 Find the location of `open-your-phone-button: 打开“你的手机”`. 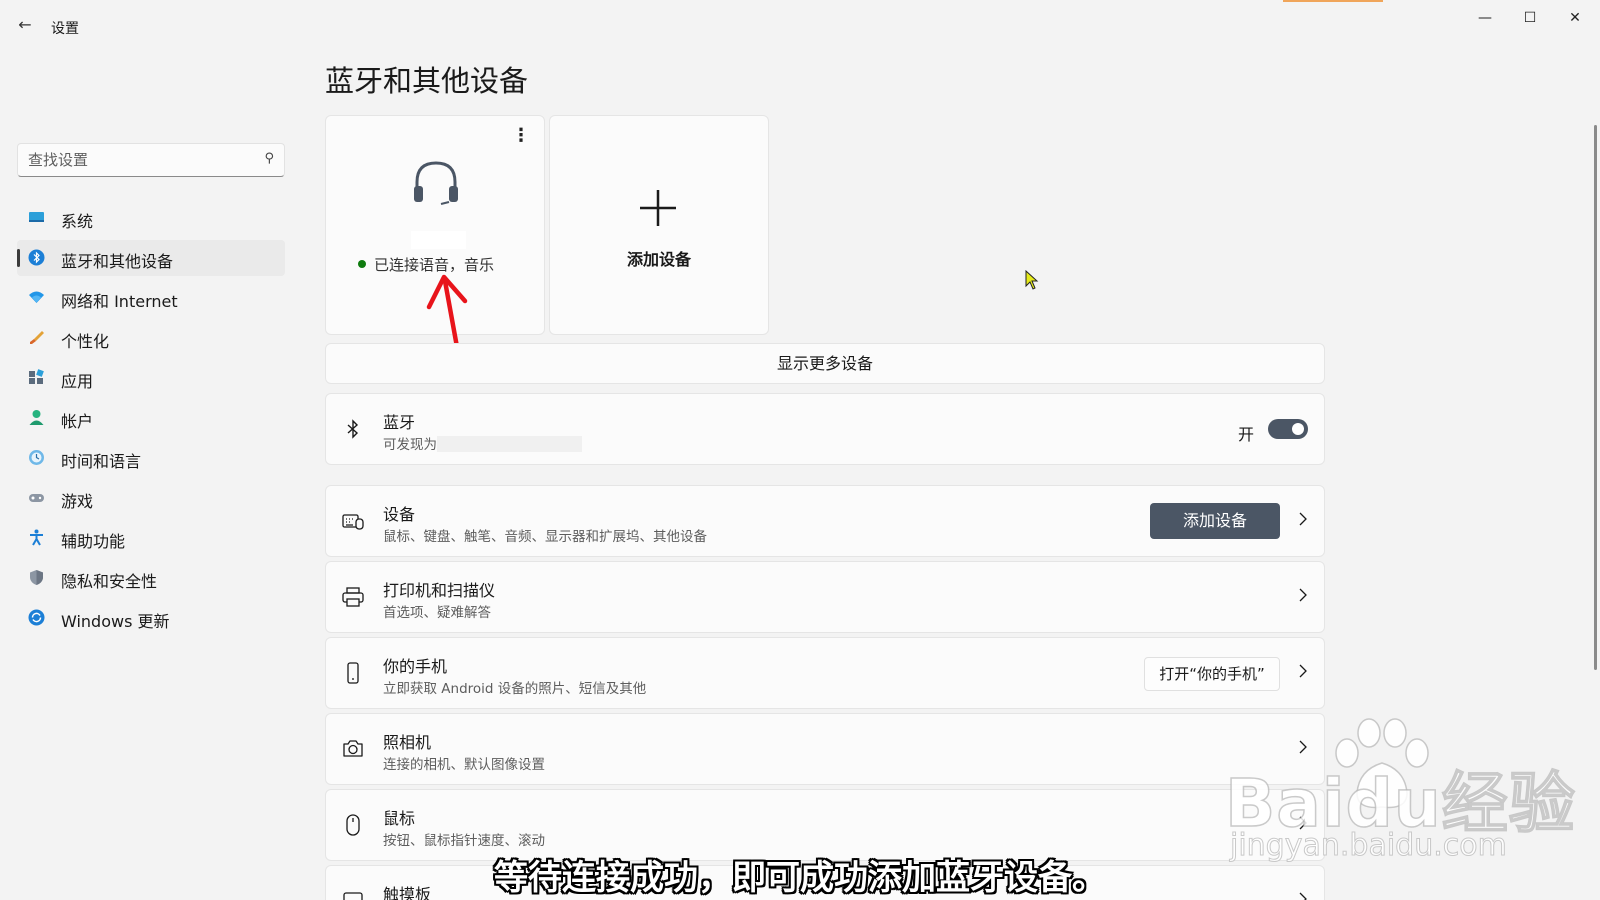

open-your-phone-button: 打开“你的手机” is located at coordinates (1212, 674).